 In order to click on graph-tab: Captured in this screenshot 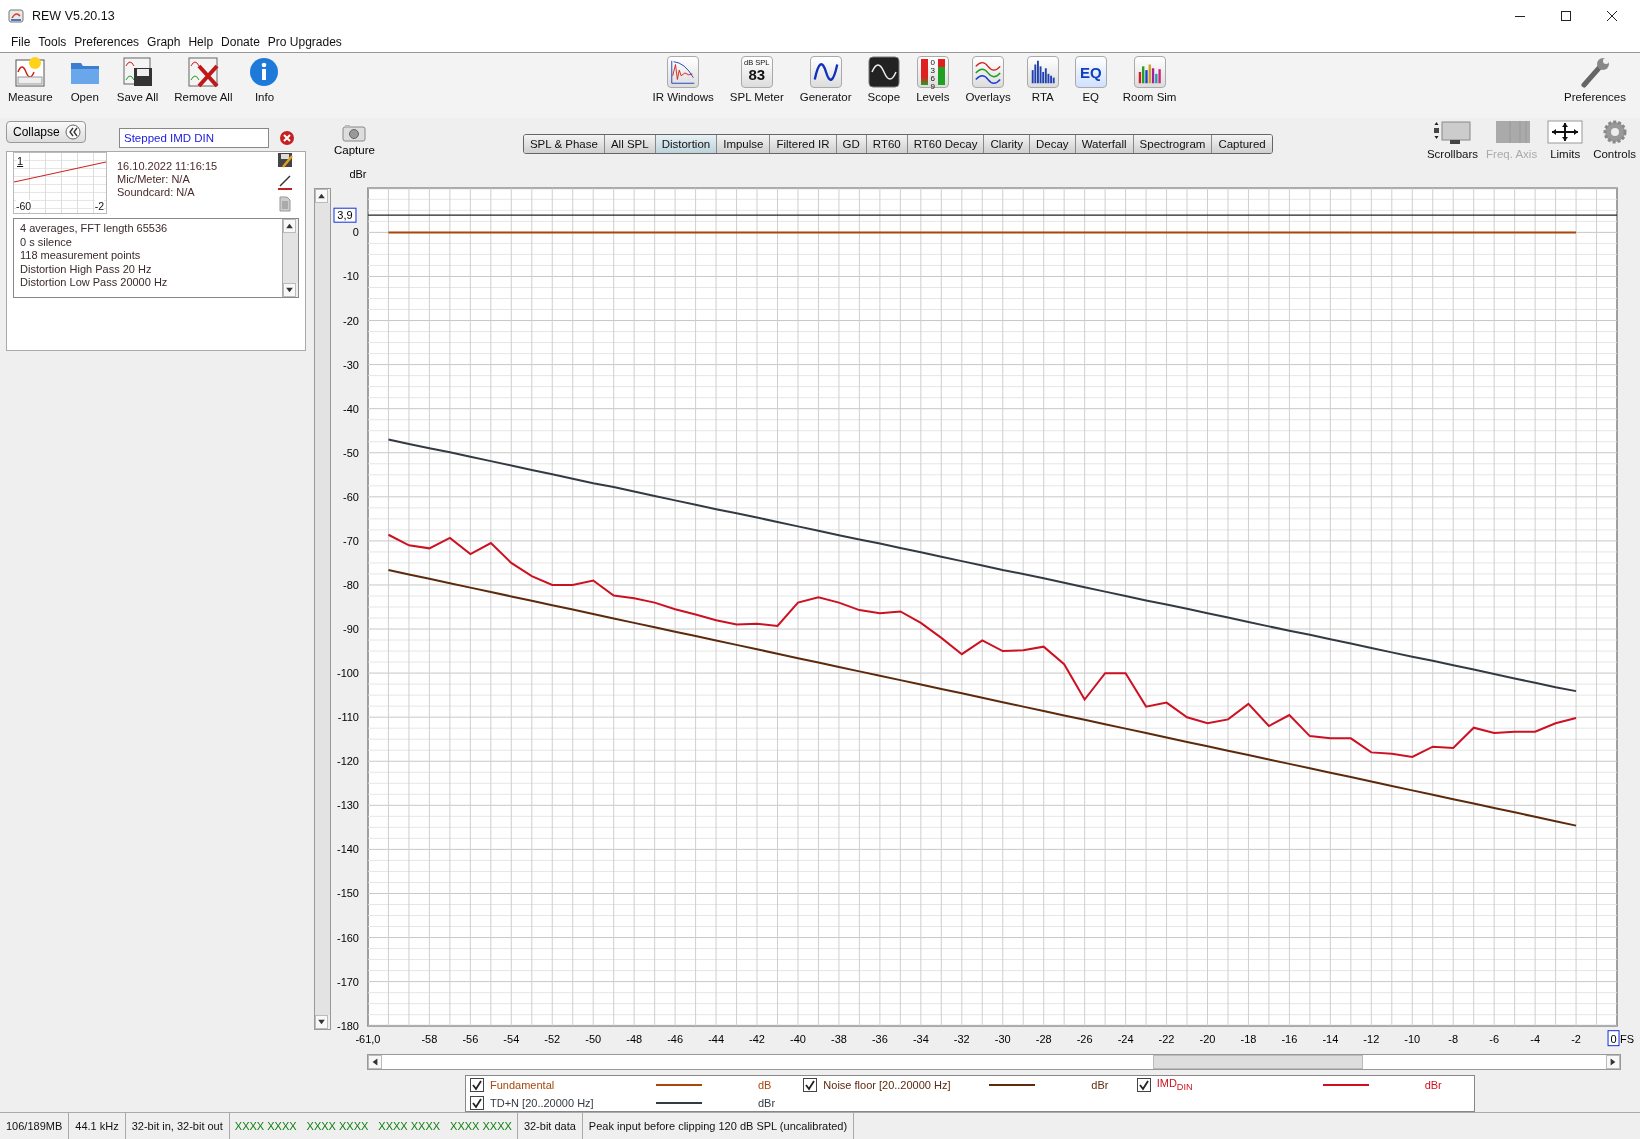, I will do `click(1242, 144)`.